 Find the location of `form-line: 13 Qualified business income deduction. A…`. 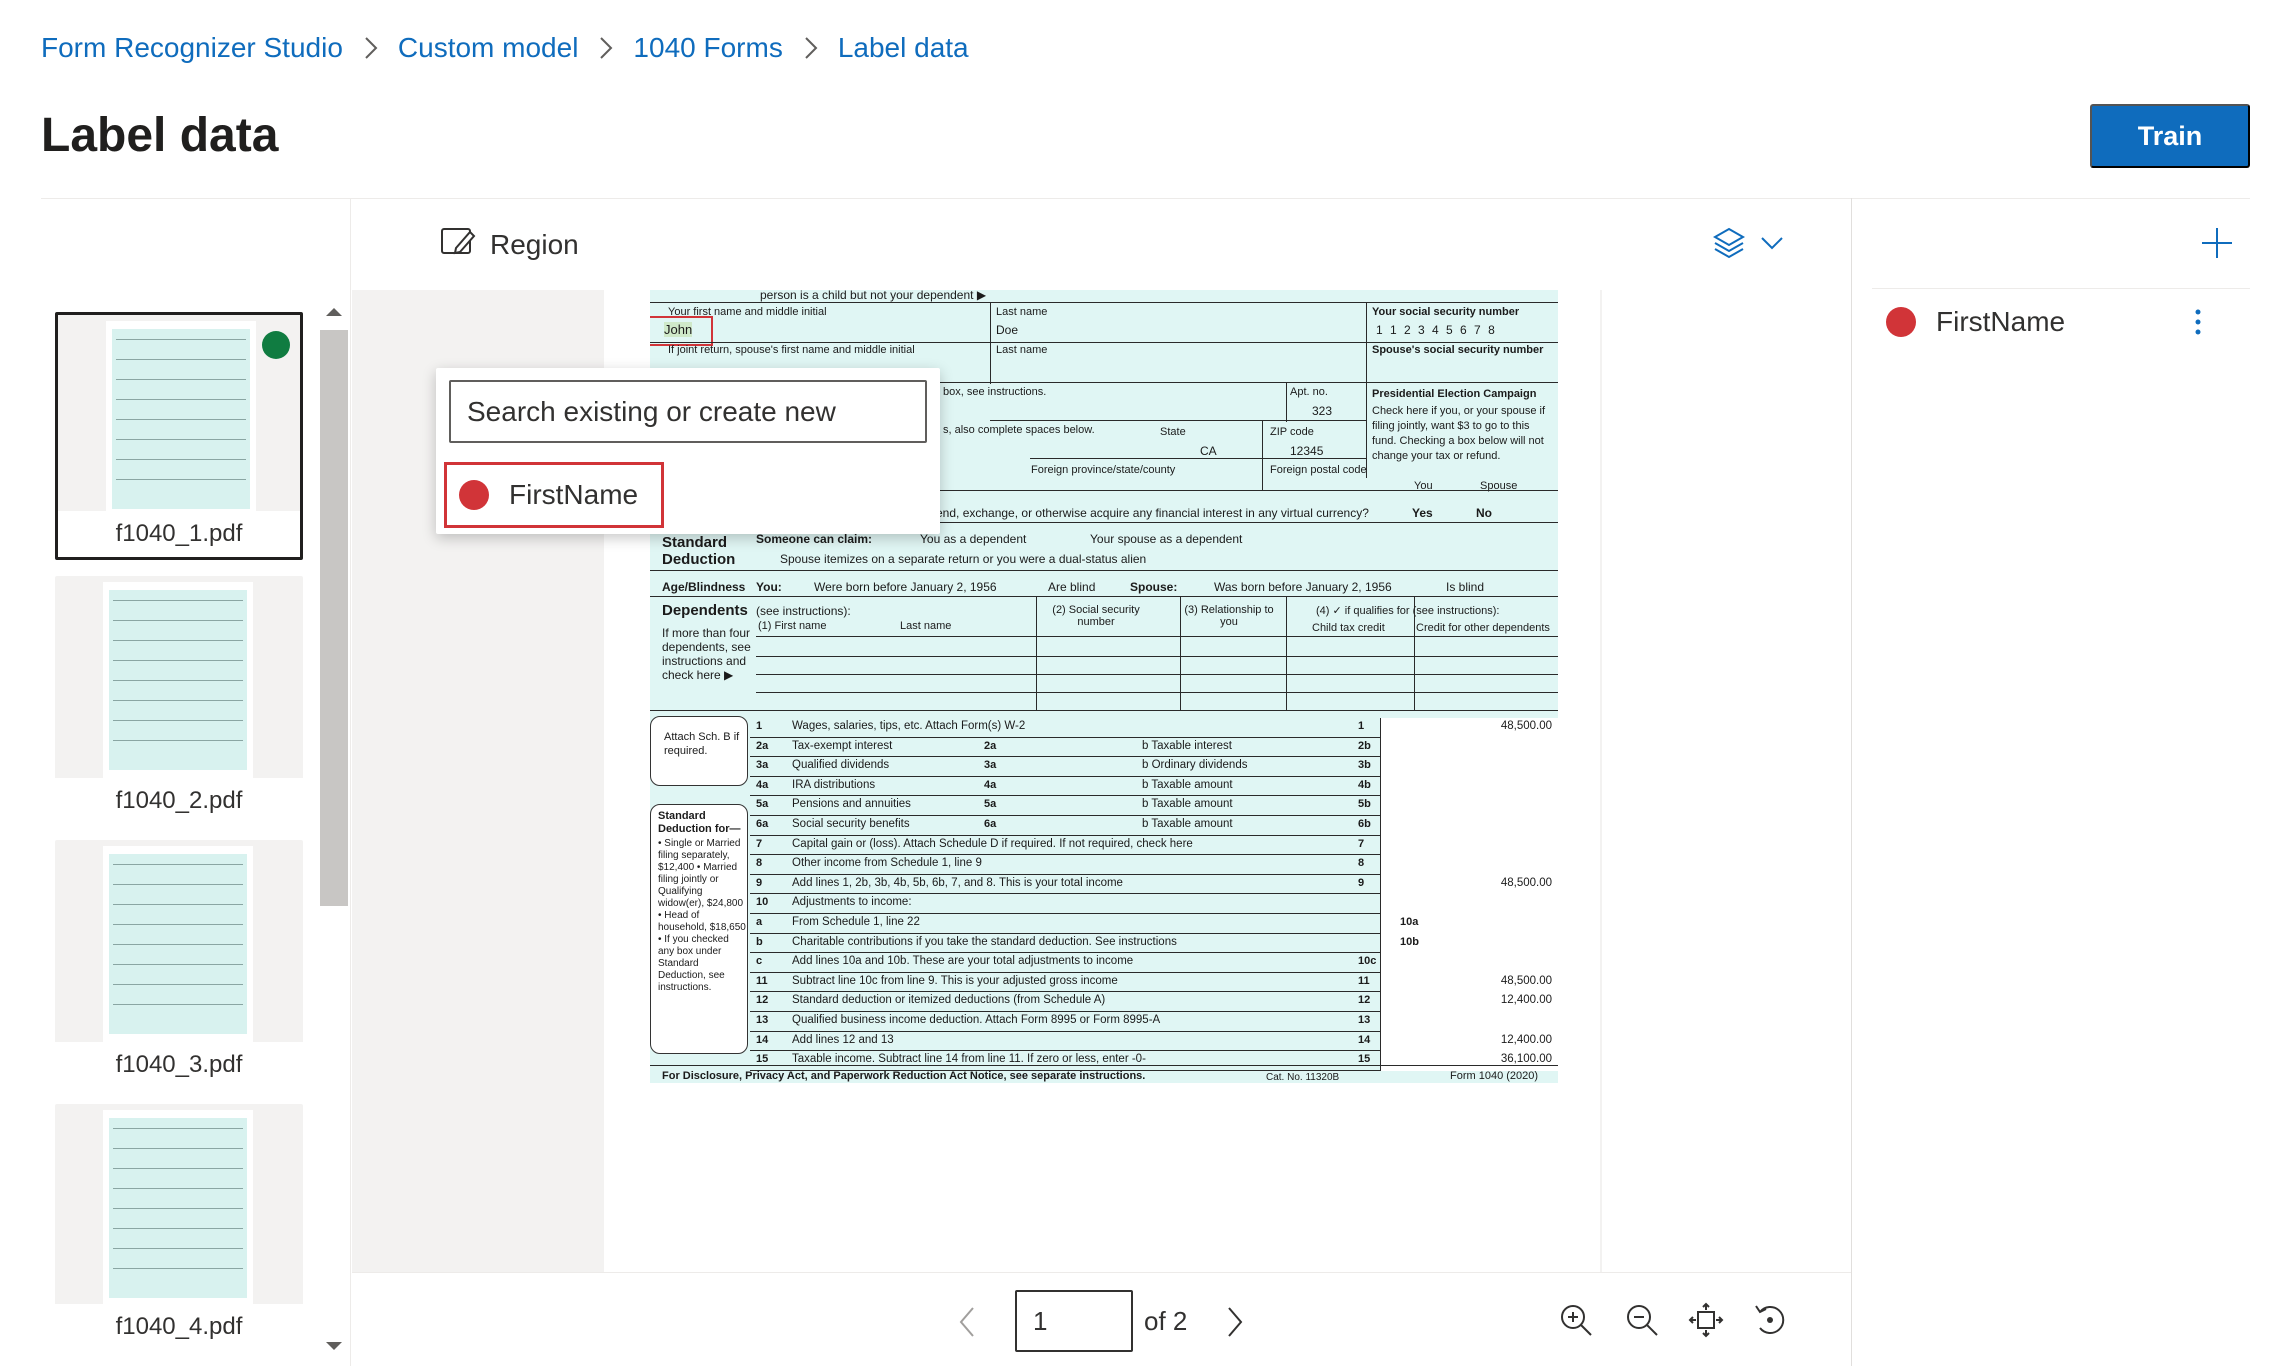

form-line: 13 Qualified business income deduction. A… is located at coordinates (1154, 1022).